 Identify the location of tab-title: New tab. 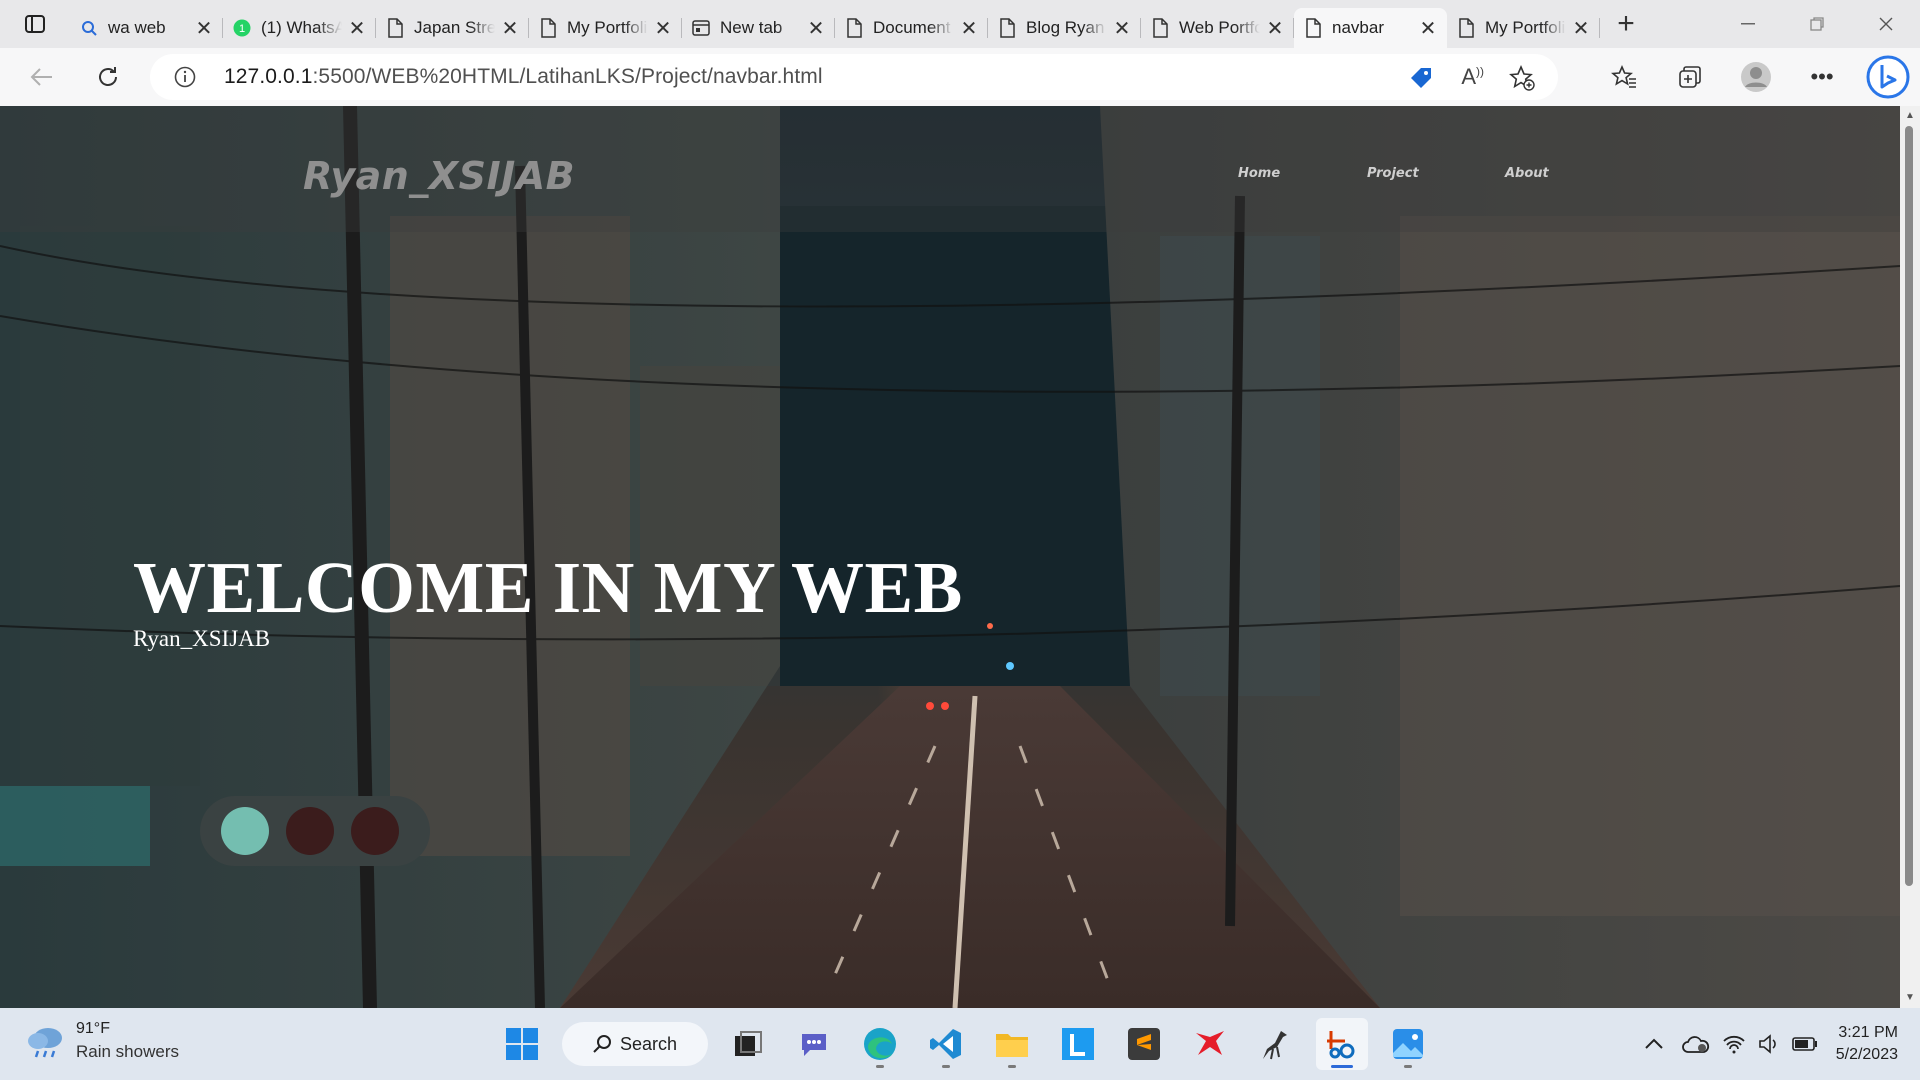
(751, 27).